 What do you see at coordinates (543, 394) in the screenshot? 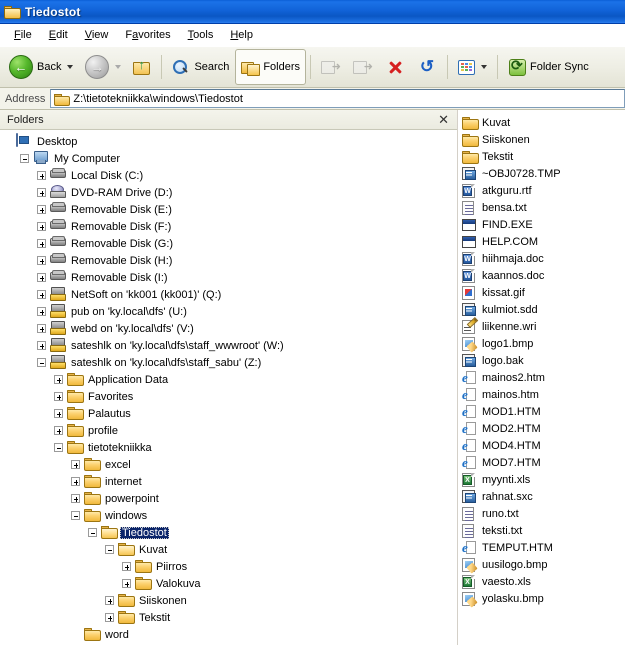
I see `file-list-item: e mainos.htm` at bounding box center [543, 394].